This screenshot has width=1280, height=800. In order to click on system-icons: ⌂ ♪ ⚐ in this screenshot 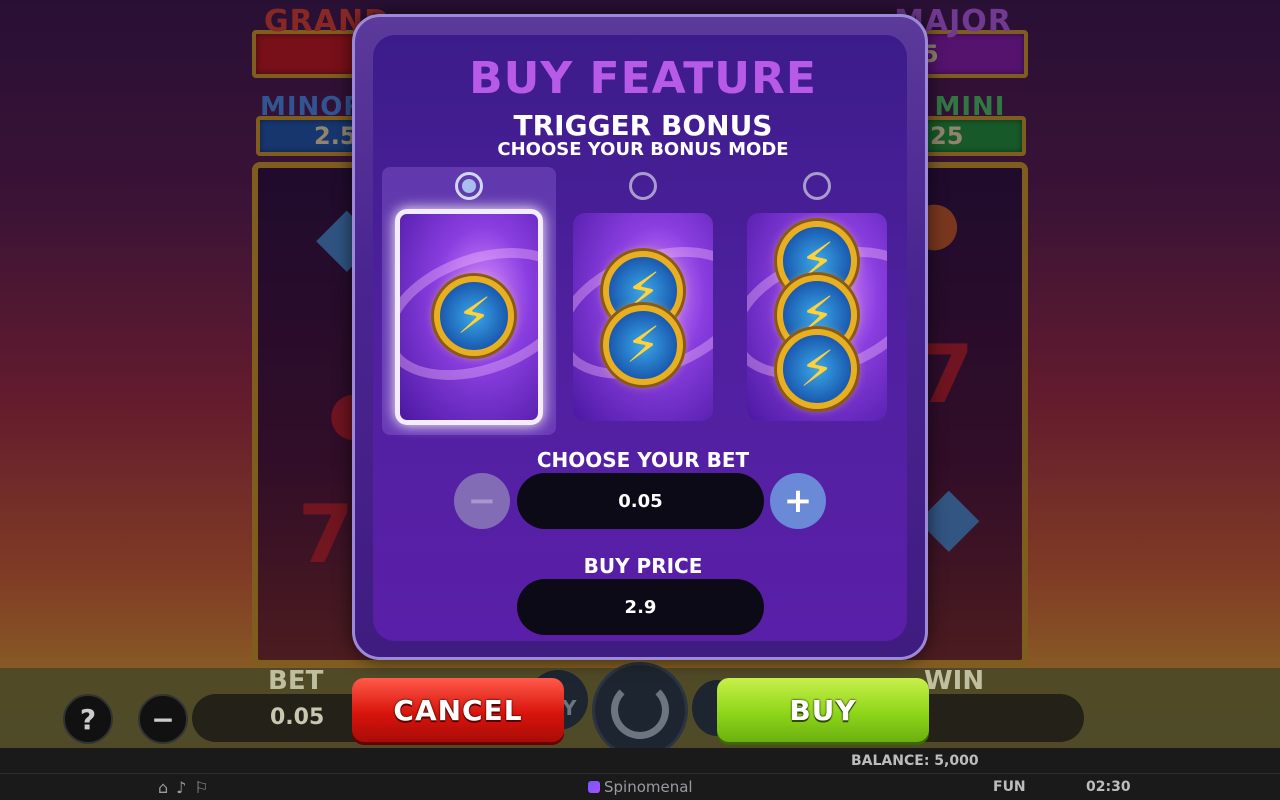, I will do `click(183, 787)`.